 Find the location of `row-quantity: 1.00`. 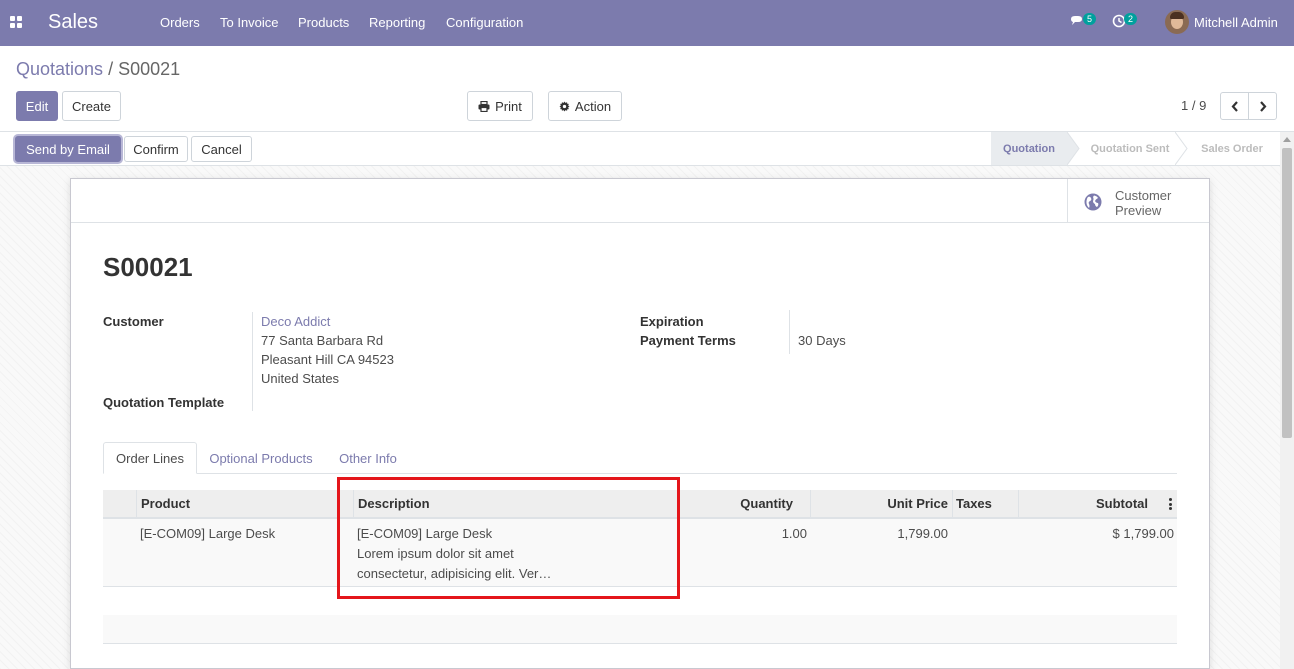

row-quantity: 1.00 is located at coordinates (755, 533).